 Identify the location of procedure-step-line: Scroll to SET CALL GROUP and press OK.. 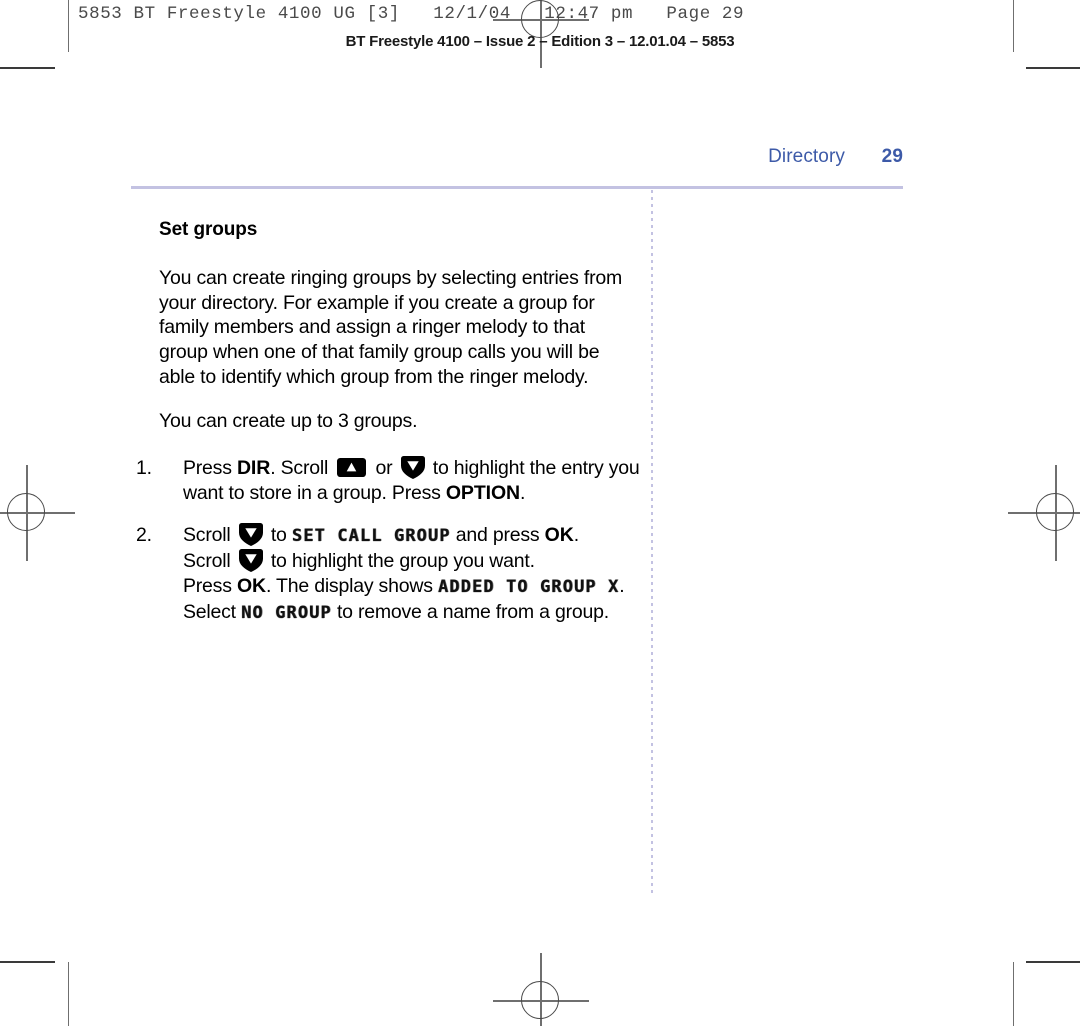
(381, 535).